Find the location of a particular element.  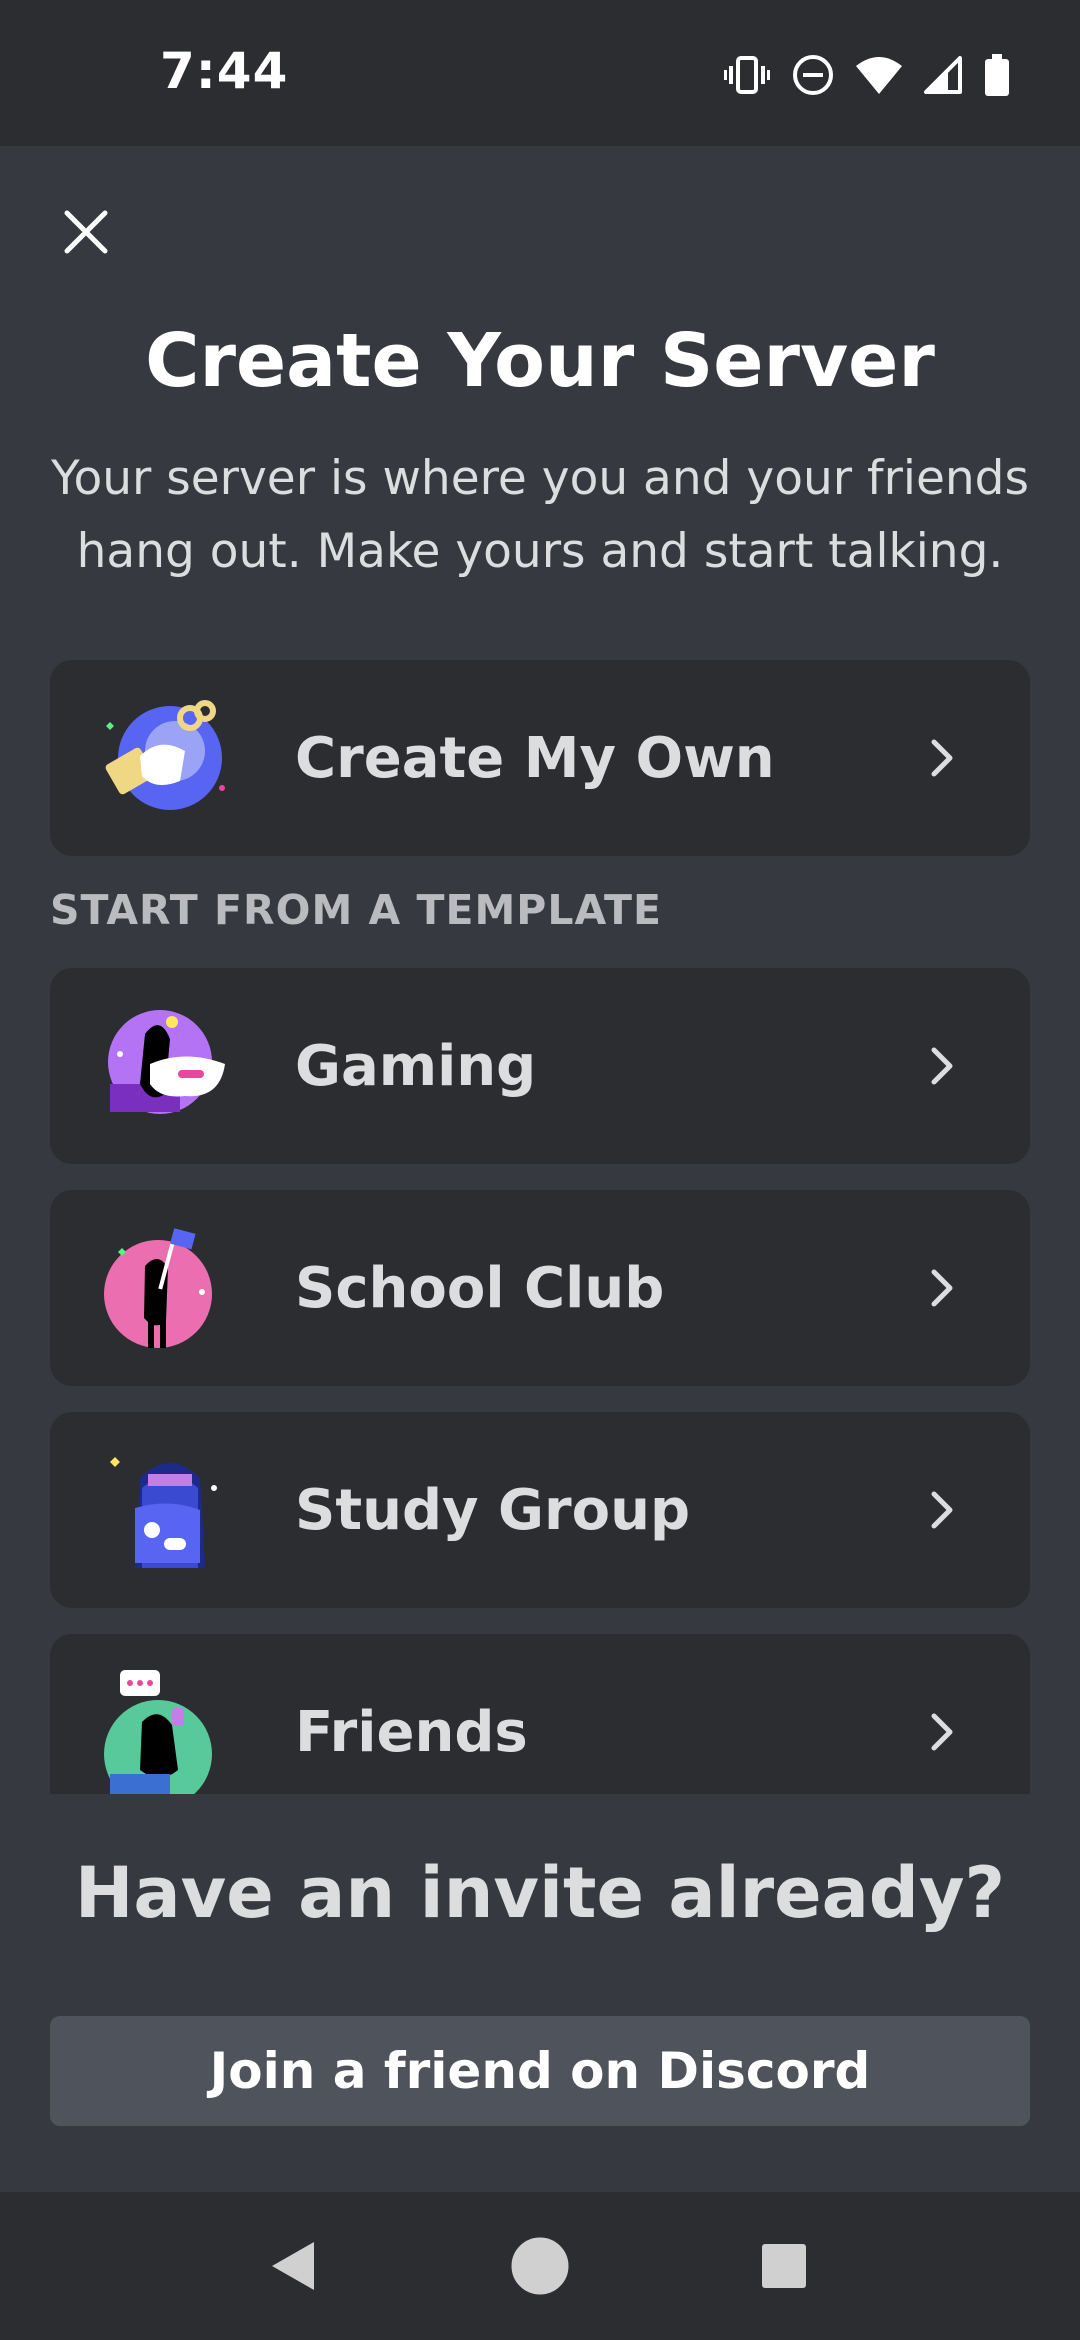

status-icons is located at coordinates (867, 75).